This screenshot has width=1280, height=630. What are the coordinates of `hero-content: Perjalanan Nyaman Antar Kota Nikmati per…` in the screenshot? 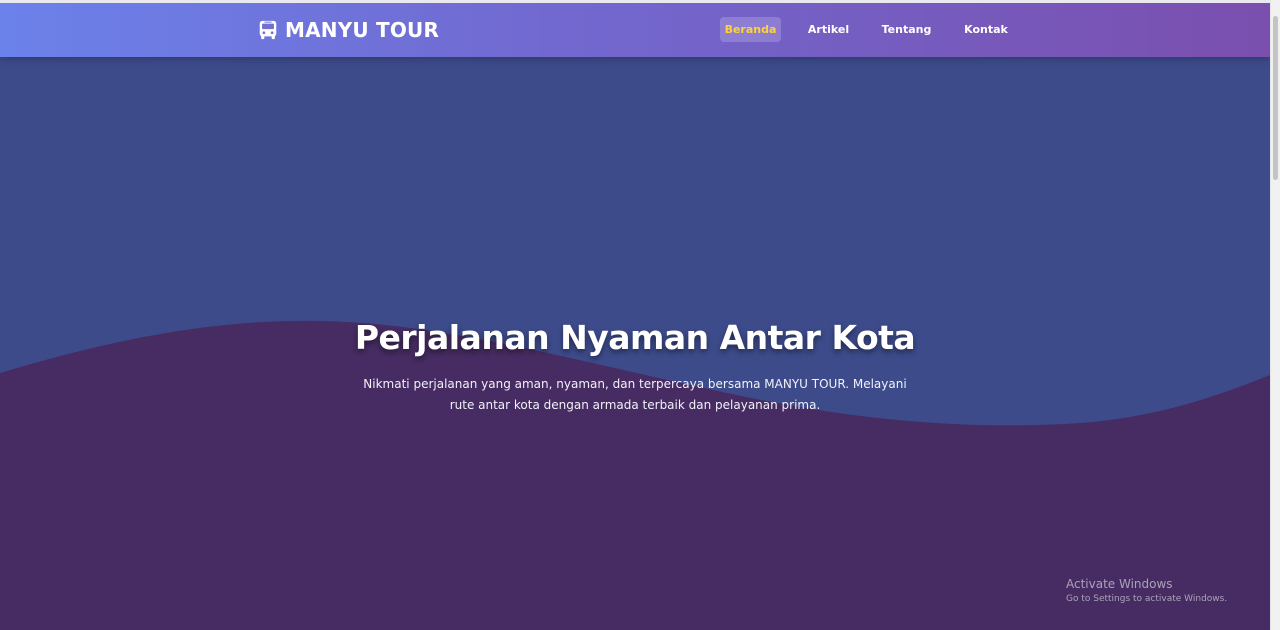 It's located at (635, 366).